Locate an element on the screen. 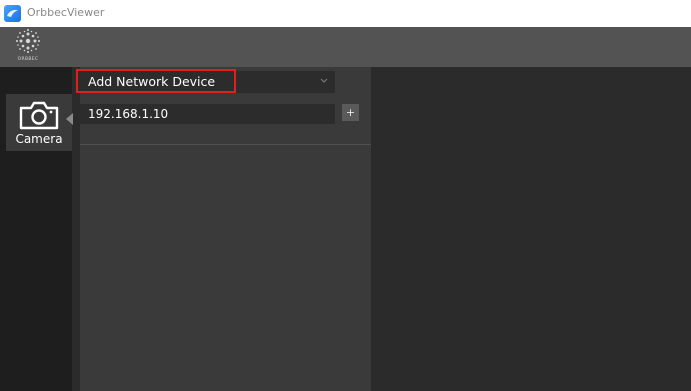 This screenshot has width=691, height=391. orbbec-logo: ORBBEC is located at coordinates (32, 47).